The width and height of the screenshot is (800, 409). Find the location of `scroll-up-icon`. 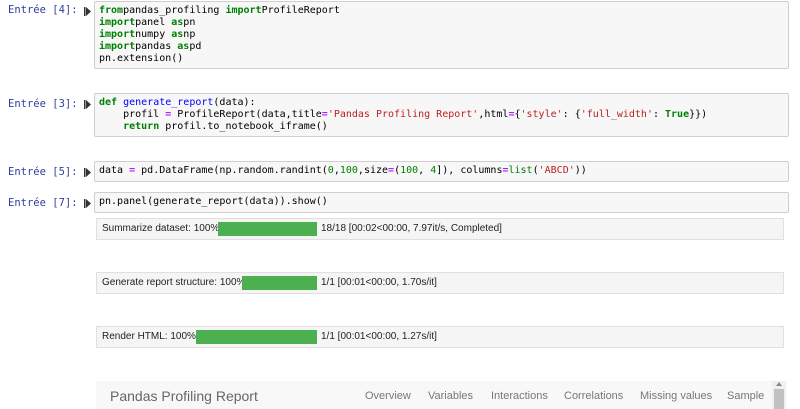

scroll-up-icon is located at coordinates (779, 384).